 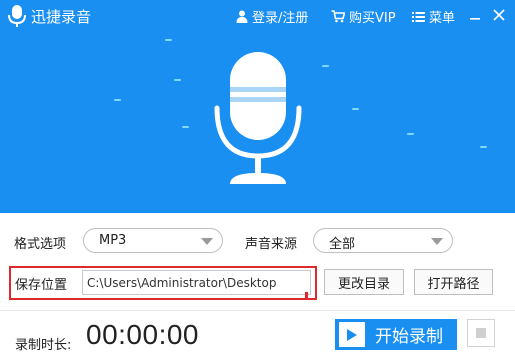 What do you see at coordinates (409, 337) in the screenshot?
I see `start-recording-label: 开始录制` at bounding box center [409, 337].